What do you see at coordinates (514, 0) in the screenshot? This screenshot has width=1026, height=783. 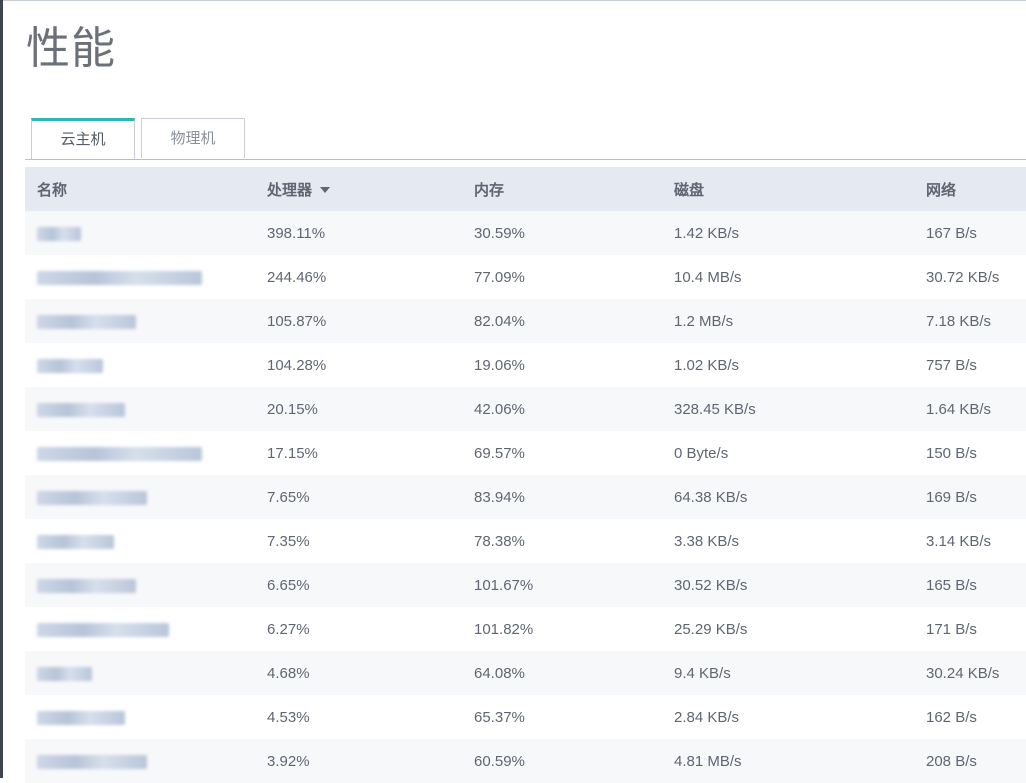 I see `top-divider` at bounding box center [514, 0].